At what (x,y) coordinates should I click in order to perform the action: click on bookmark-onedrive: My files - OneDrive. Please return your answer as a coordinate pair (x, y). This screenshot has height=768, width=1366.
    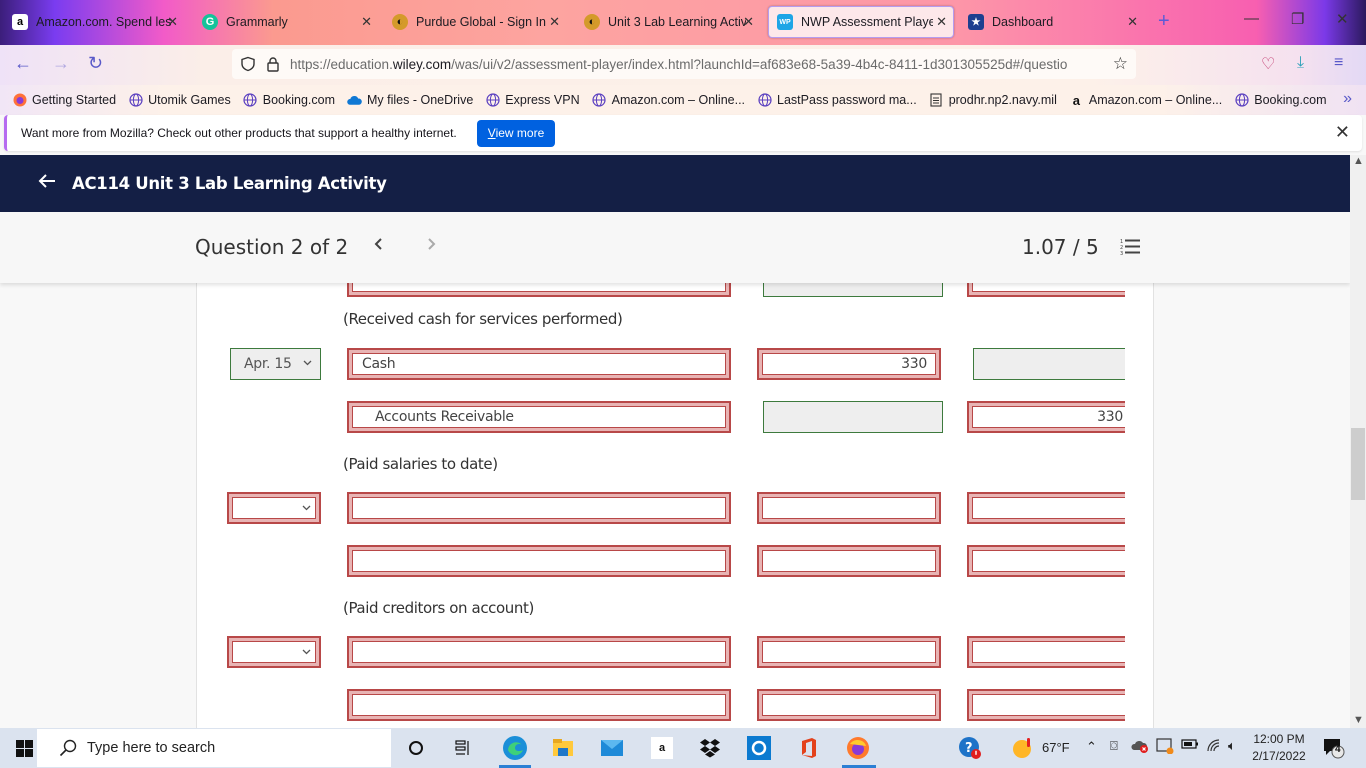
    Looking at the image, I should click on (410, 100).